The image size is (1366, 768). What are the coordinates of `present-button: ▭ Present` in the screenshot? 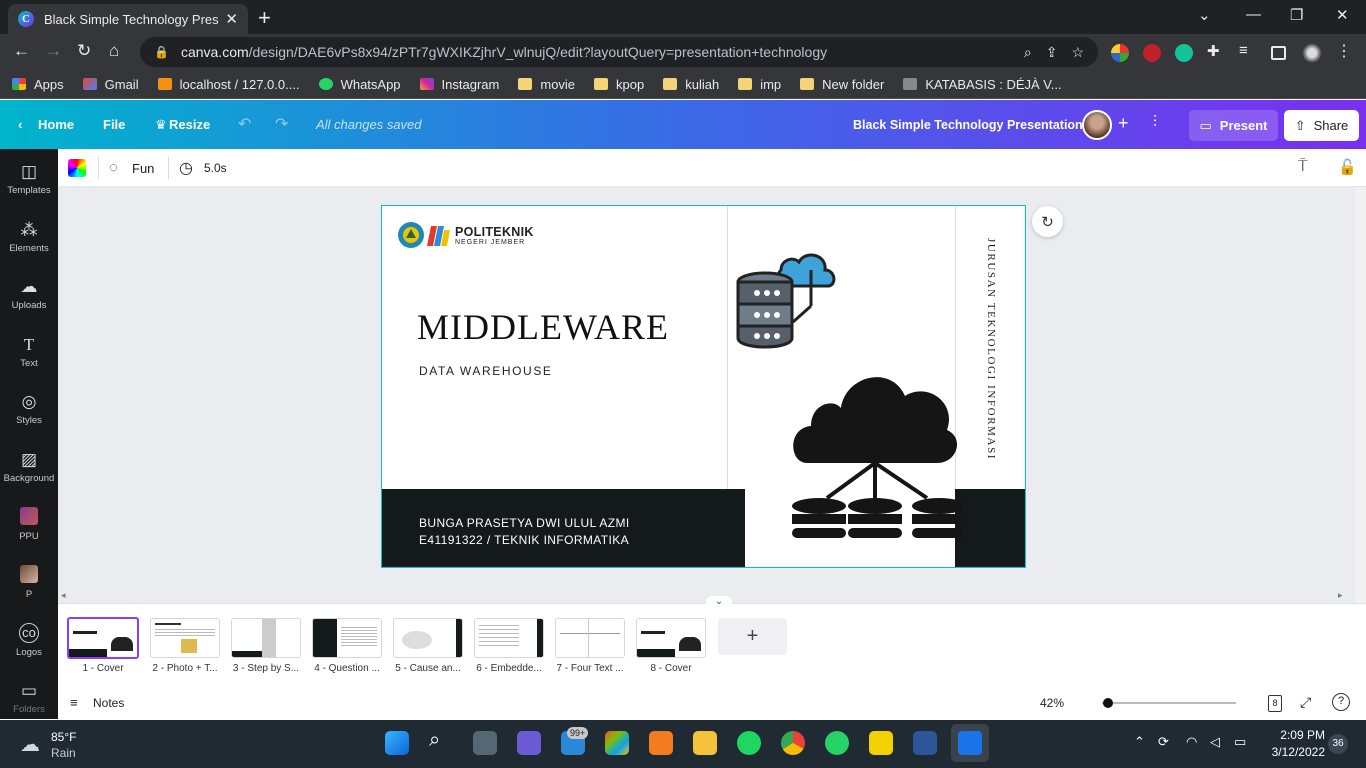 It's located at (1233, 125).